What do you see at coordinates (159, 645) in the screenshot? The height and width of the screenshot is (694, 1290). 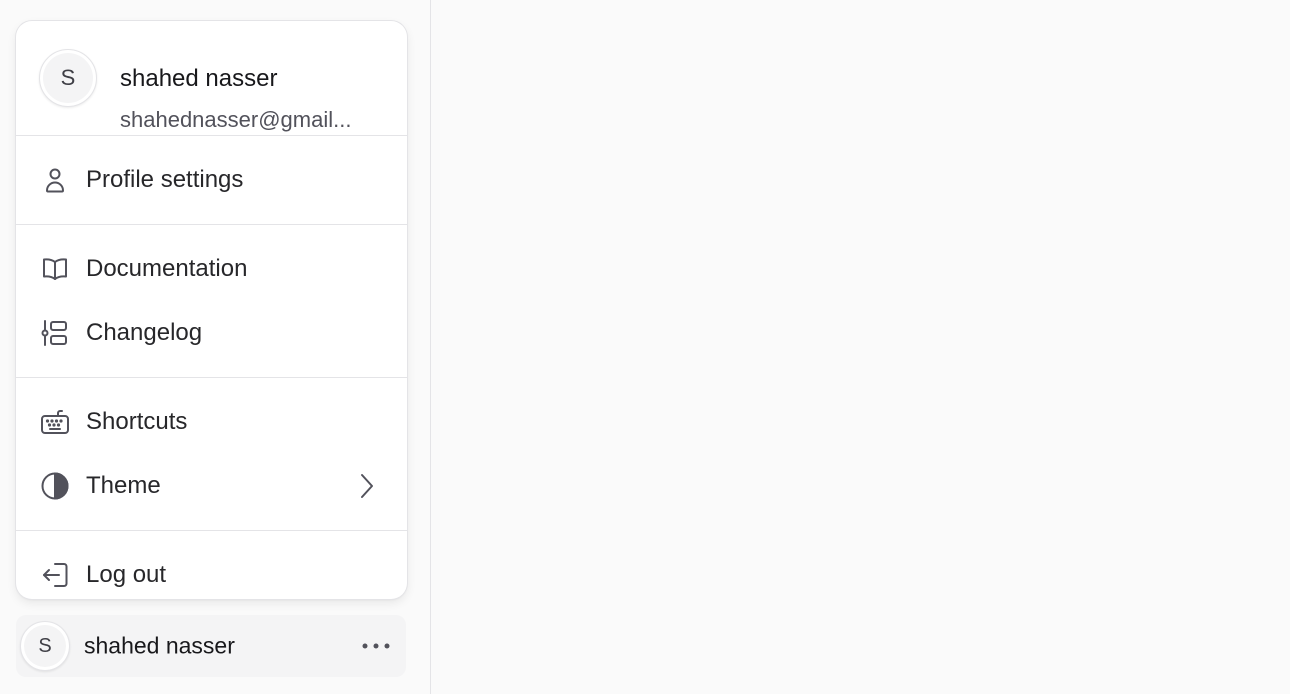 I see `sidebar-user-name: shahed nasser` at bounding box center [159, 645].